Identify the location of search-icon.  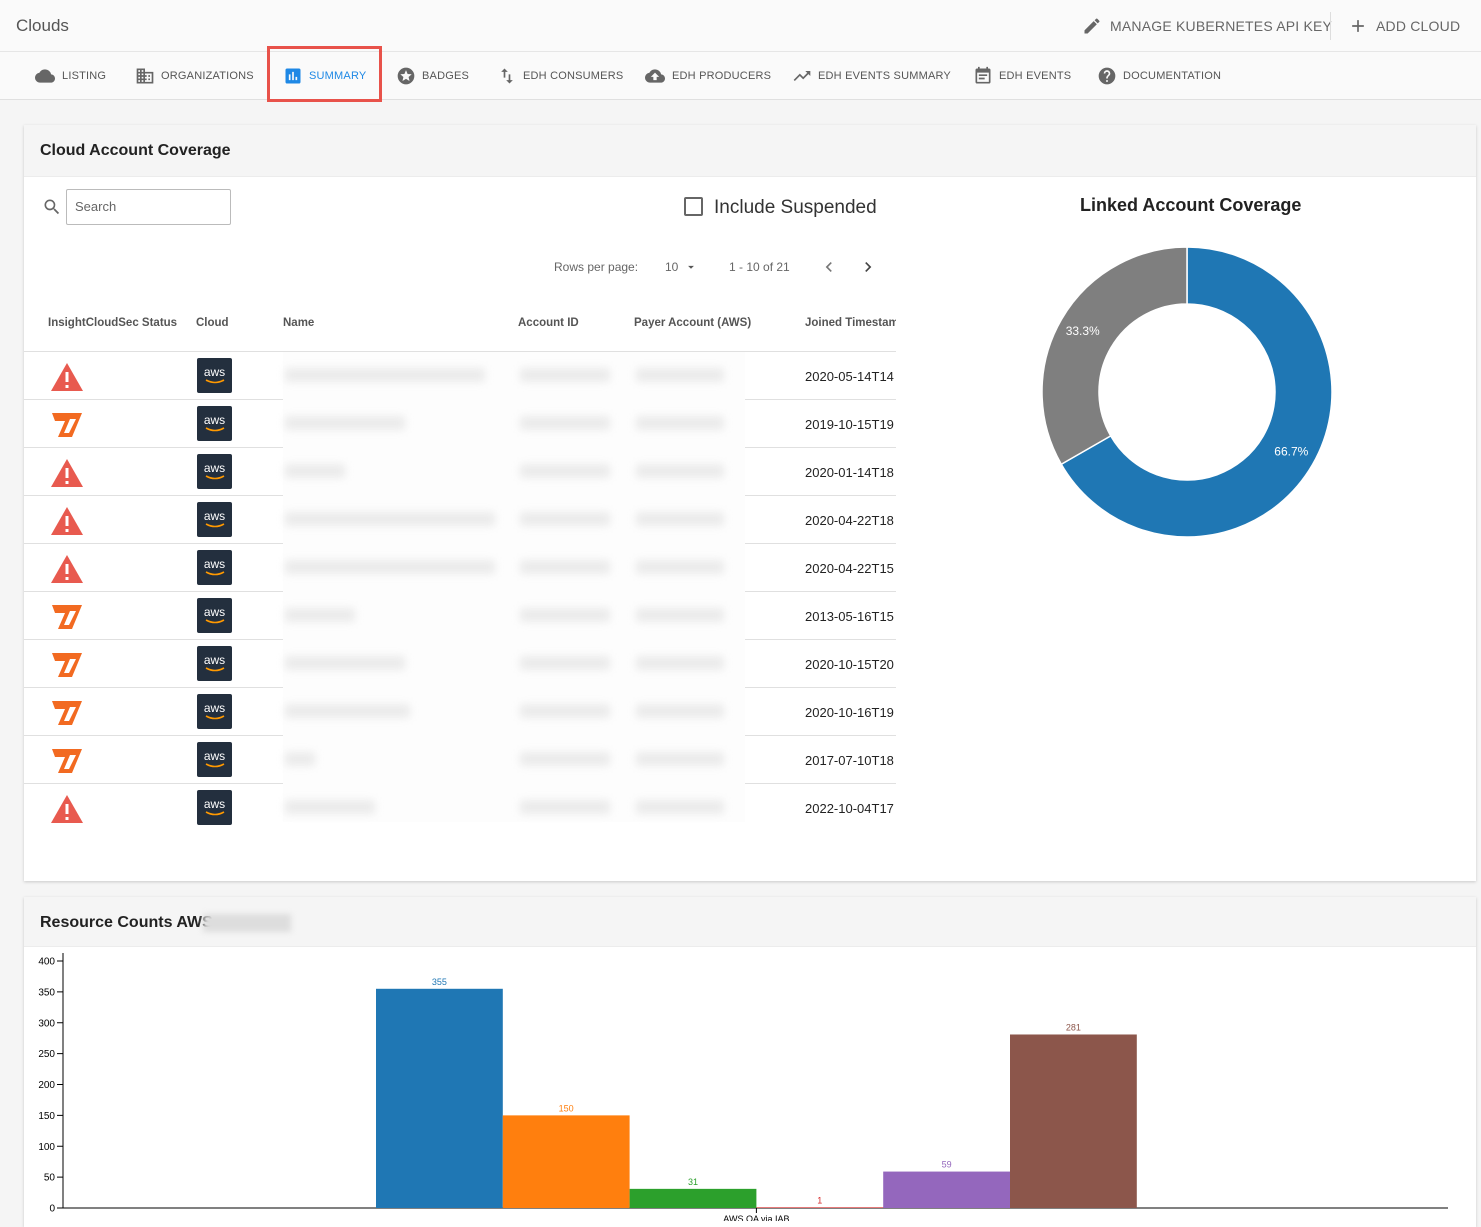
(52, 207).